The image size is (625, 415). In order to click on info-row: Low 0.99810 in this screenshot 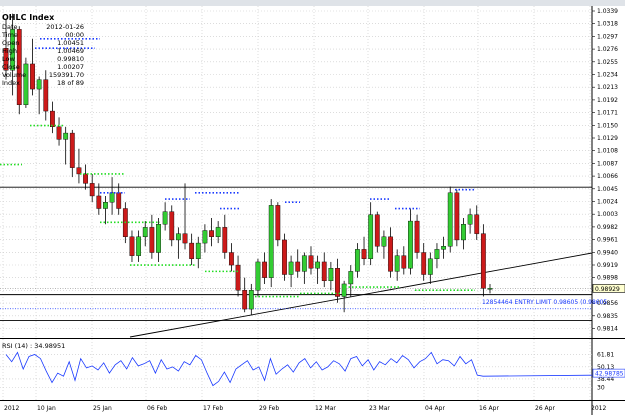, I will do `click(43, 59)`.